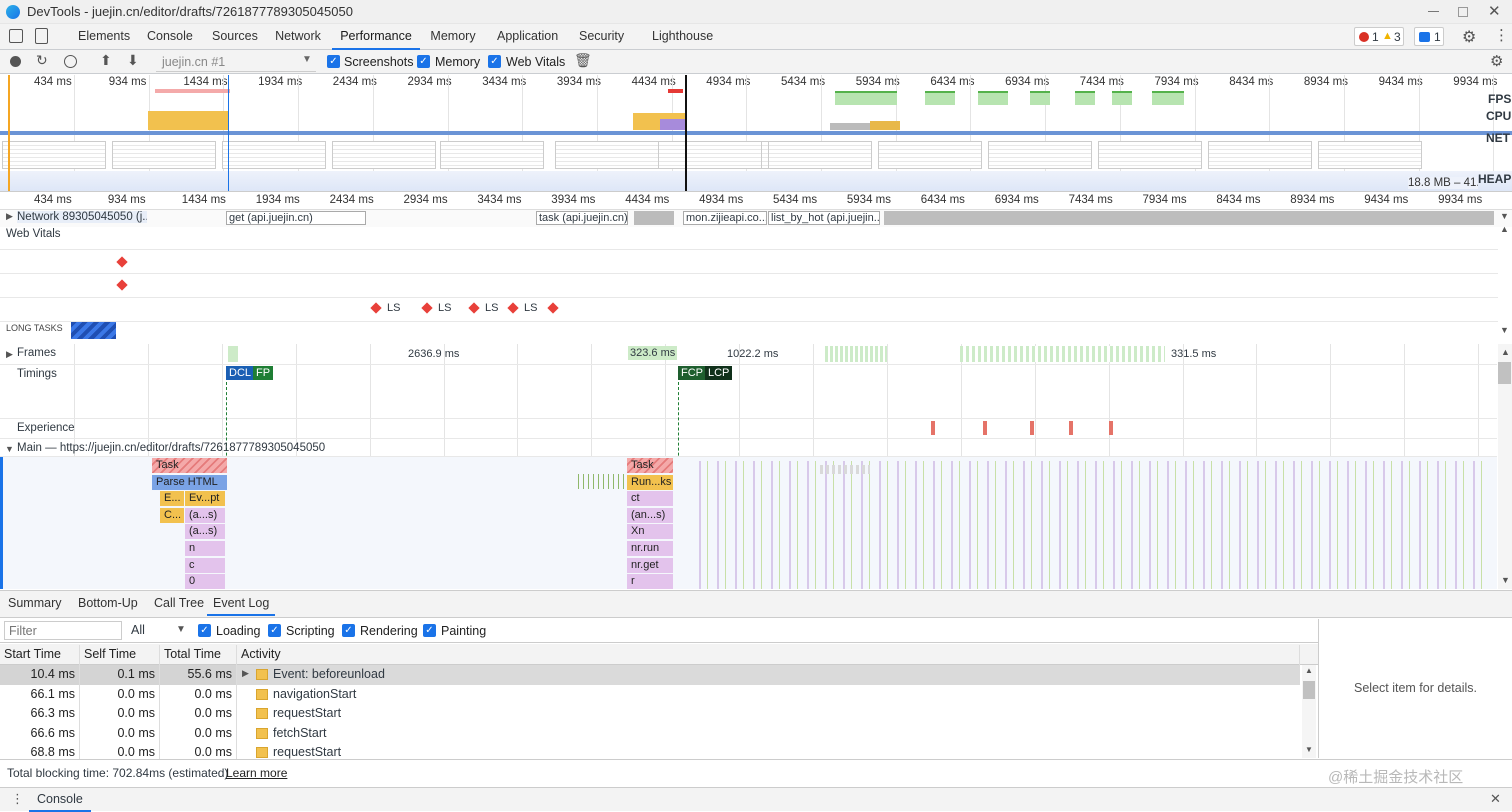 This screenshot has width=1512, height=812. What do you see at coordinates (106, 60) in the screenshot?
I see `upload-icon: ⬆` at bounding box center [106, 60].